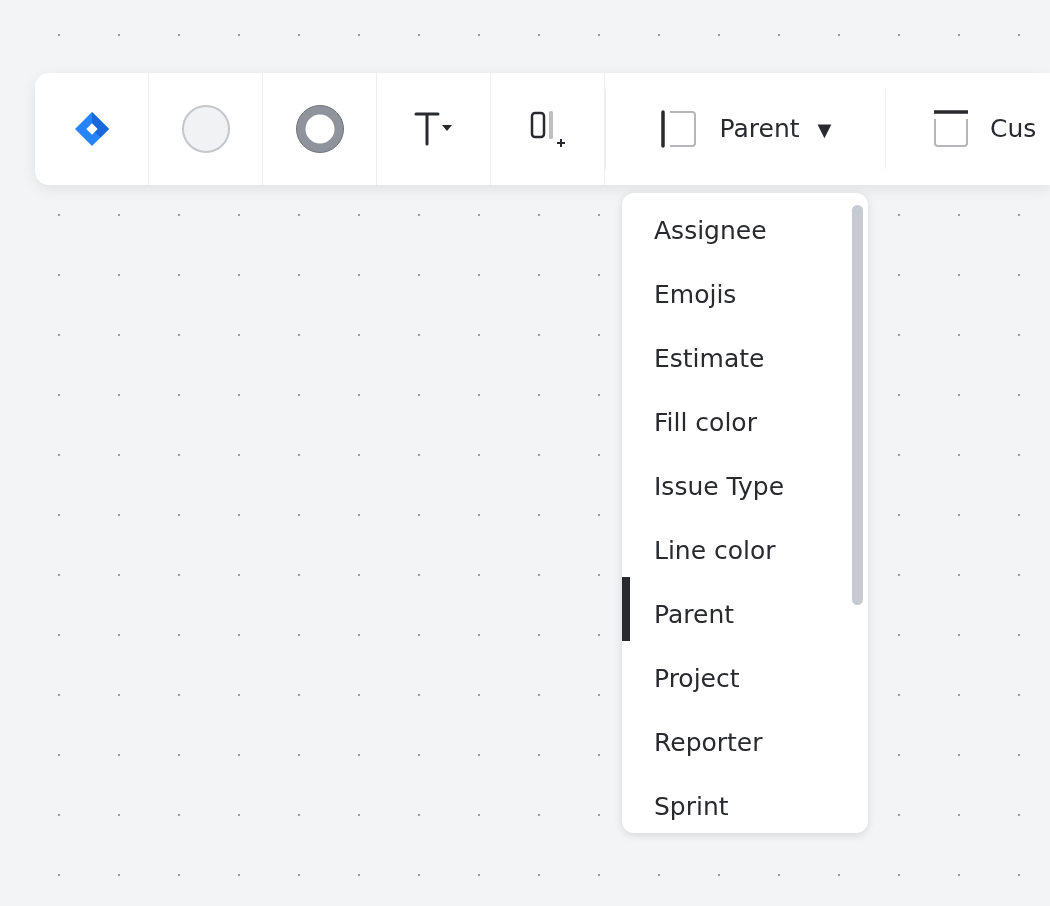 This screenshot has width=1050, height=906. I want to click on layout-dropdown: Cus, so click(961, 129).